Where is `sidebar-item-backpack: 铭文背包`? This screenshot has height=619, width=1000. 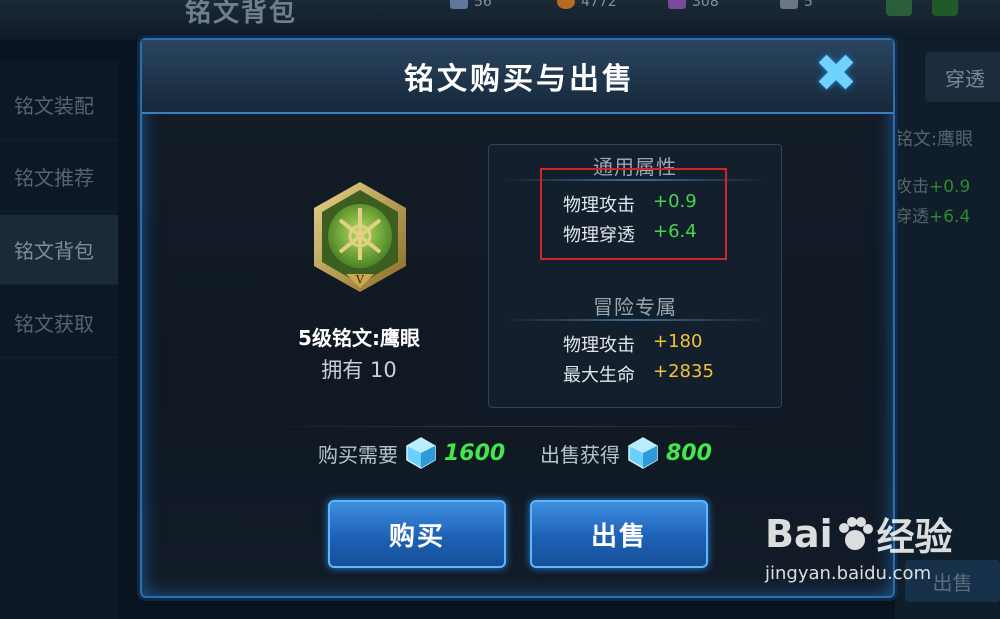 sidebar-item-backpack: 铭文背包 is located at coordinates (59, 250).